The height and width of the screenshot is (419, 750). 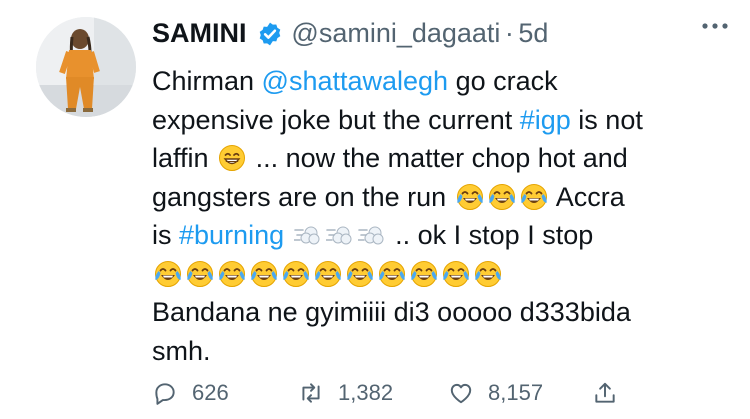 What do you see at coordinates (332, 119) in the screenshot?
I see `text-line2-a: expensive joke but the current` at bounding box center [332, 119].